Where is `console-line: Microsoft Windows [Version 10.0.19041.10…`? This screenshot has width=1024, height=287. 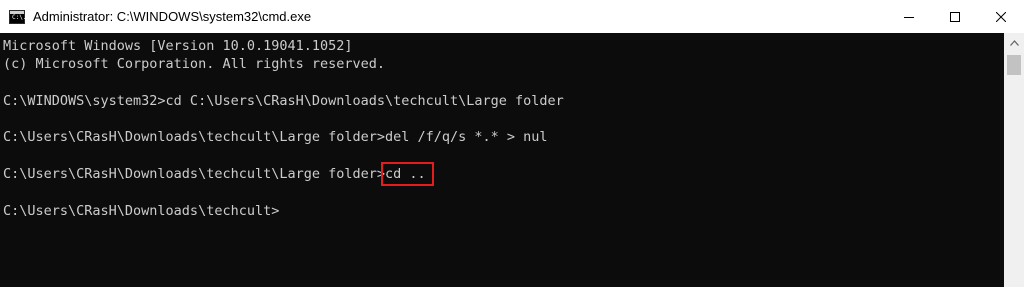
console-line: Microsoft Windows [Version 10.0.19041.10… is located at coordinates (178, 46).